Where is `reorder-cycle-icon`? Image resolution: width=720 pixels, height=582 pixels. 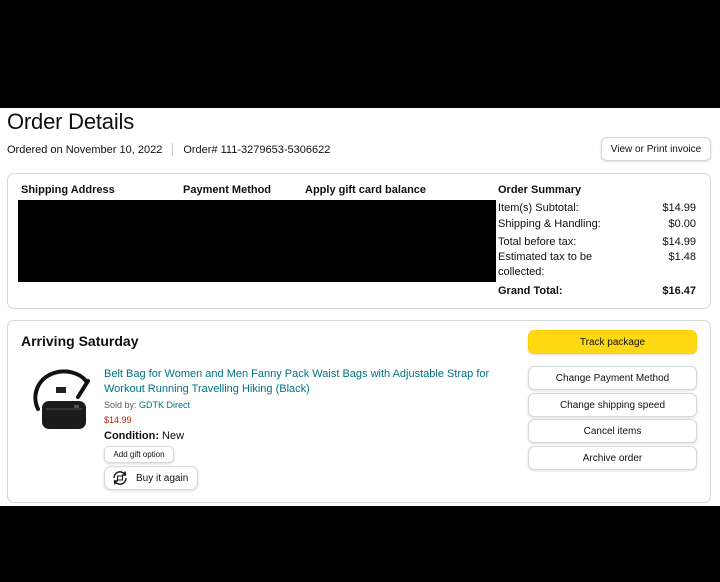
reorder-cycle-icon is located at coordinates (120, 478).